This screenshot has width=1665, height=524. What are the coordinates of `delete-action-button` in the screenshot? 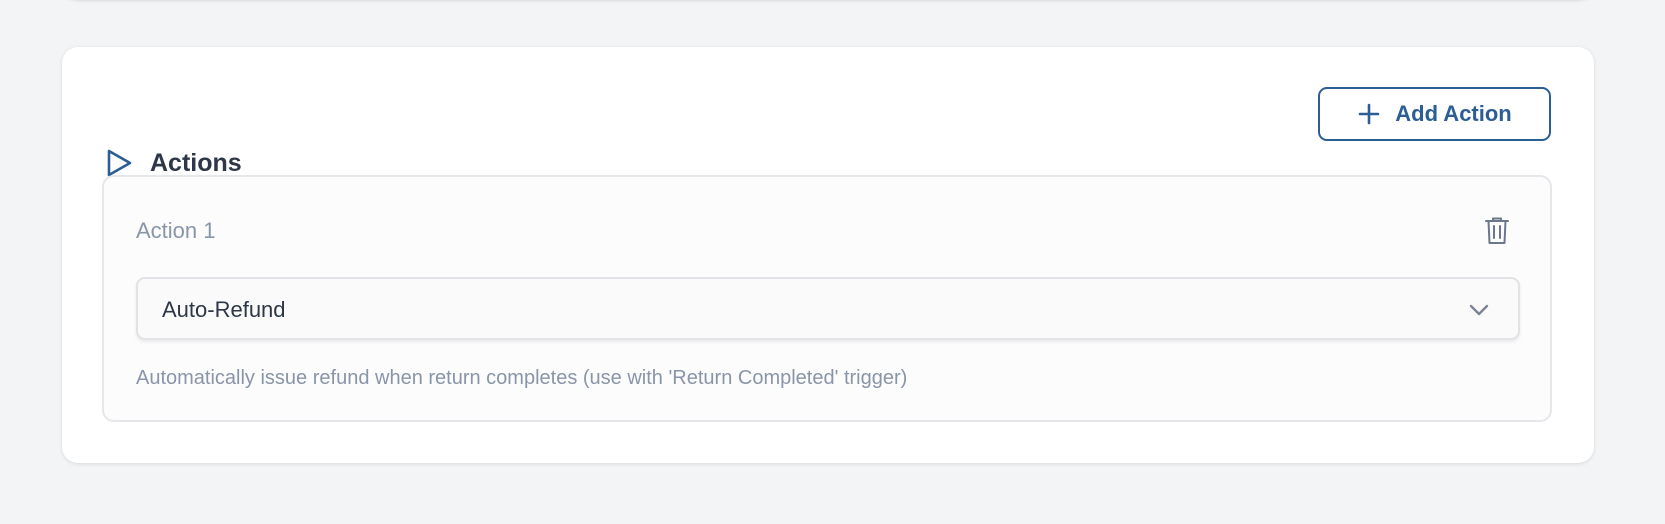 It's located at (1497, 231).